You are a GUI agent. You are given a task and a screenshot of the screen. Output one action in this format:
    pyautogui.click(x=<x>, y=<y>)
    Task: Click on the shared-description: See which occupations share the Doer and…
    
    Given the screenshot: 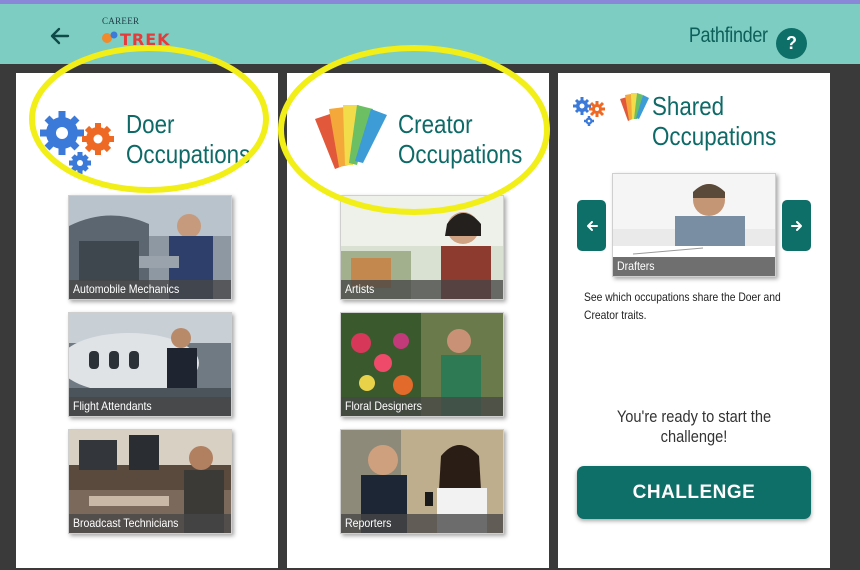 What is the action you would take?
    pyautogui.click(x=682, y=306)
    